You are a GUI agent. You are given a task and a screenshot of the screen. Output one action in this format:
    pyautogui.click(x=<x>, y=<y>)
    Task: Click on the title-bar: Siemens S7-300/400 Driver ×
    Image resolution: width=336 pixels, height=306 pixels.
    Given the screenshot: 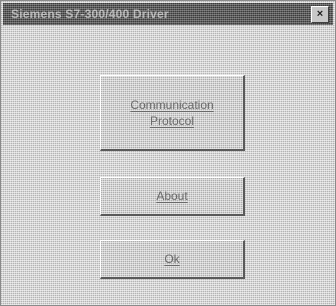 What is the action you would take?
    pyautogui.click(x=168, y=14)
    